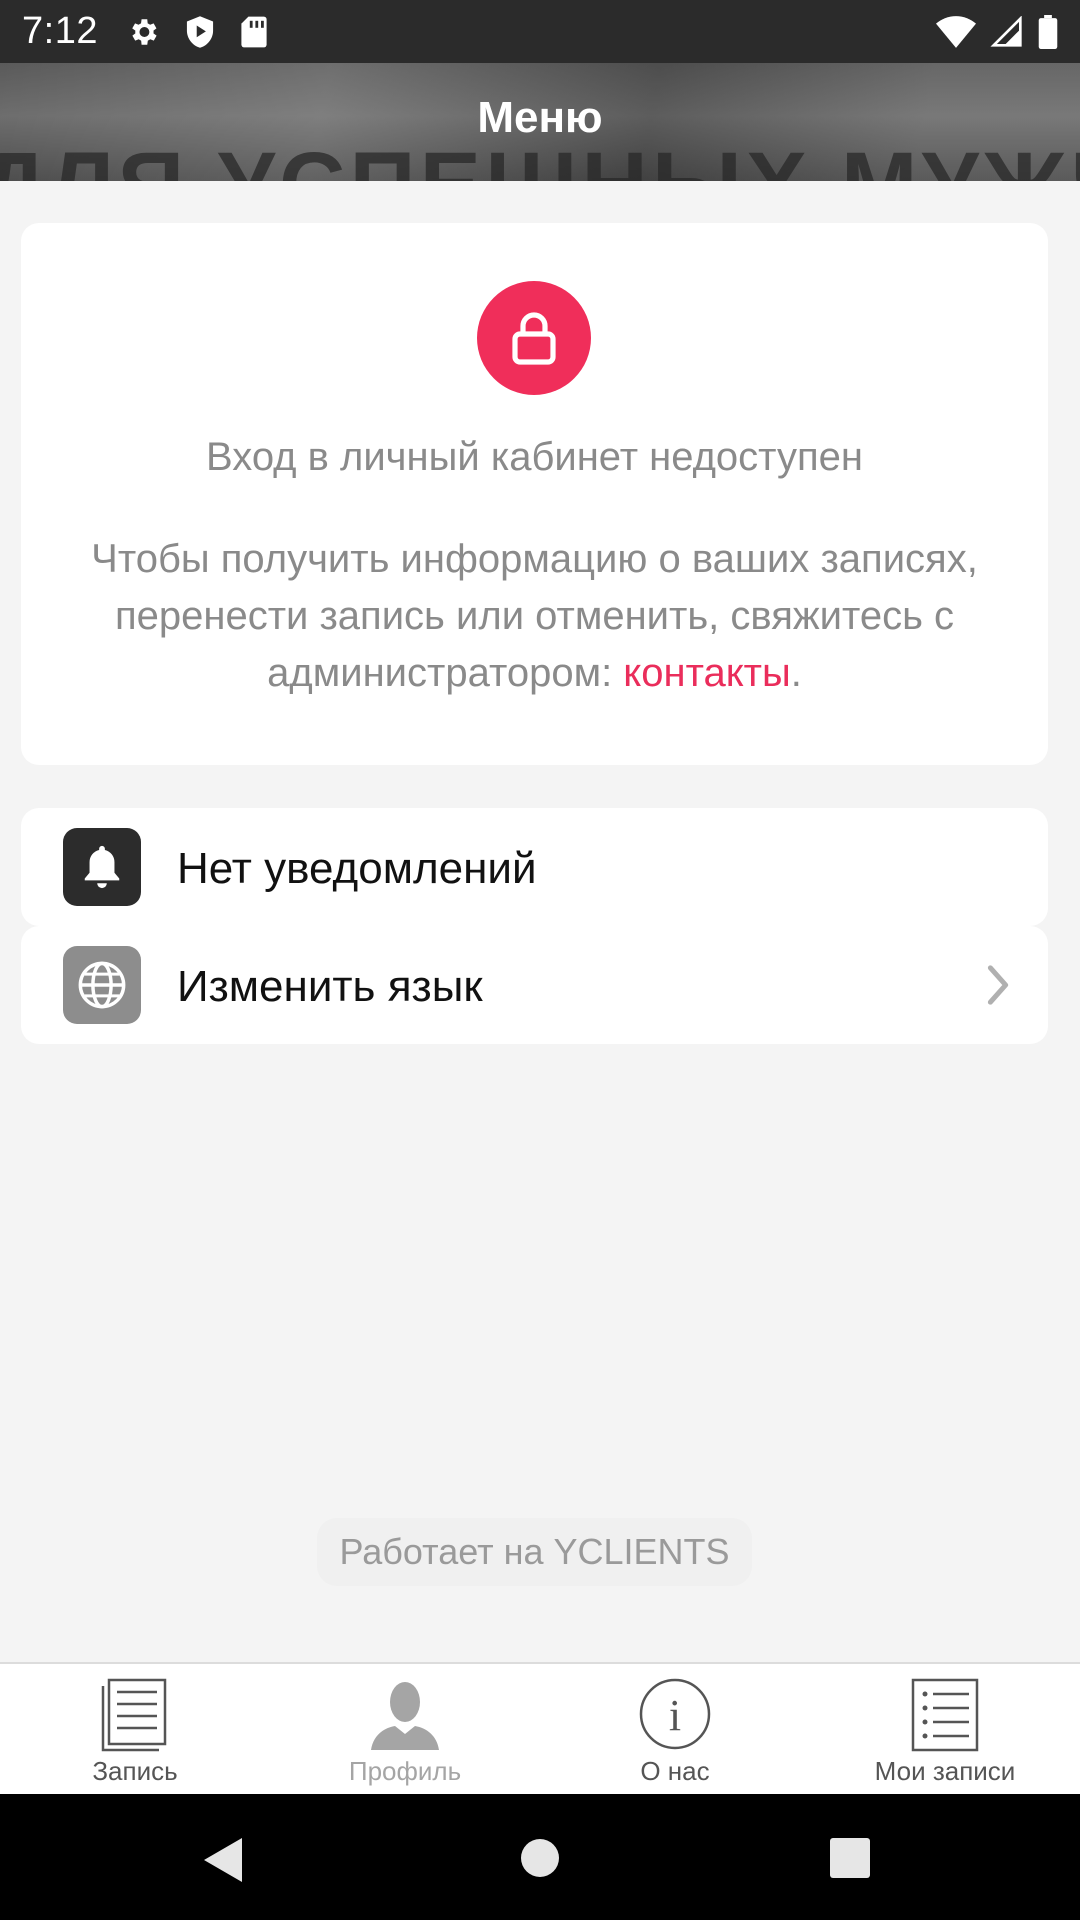  Describe the element at coordinates (200, 31) in the screenshot. I see `shield-play-icon` at that location.